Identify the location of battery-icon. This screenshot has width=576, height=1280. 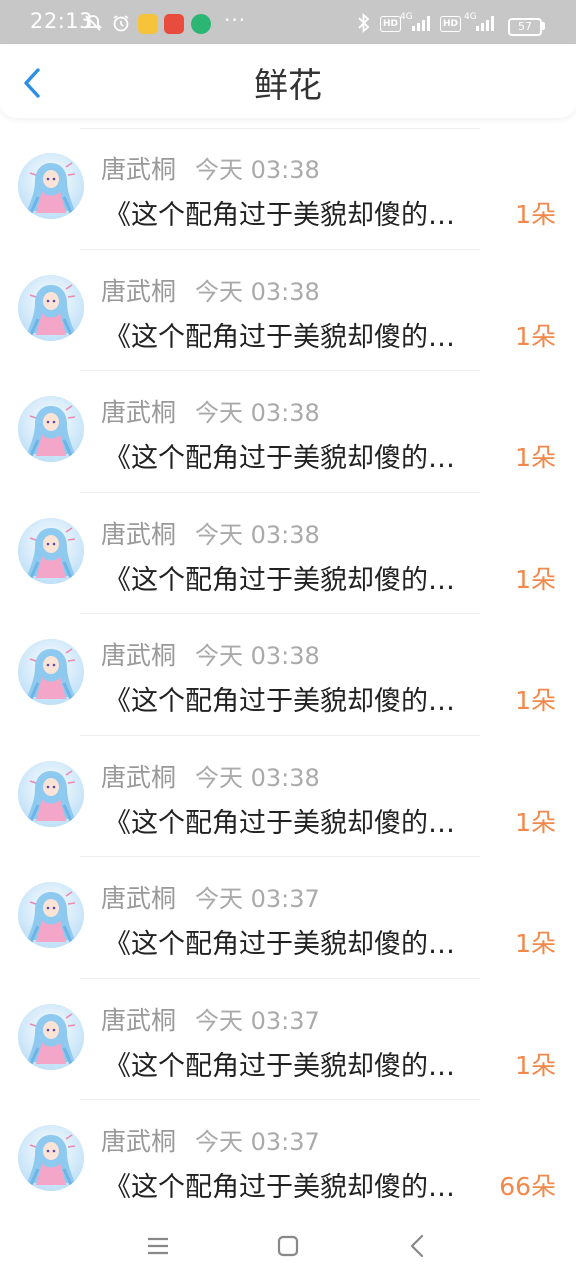
(543, 26).